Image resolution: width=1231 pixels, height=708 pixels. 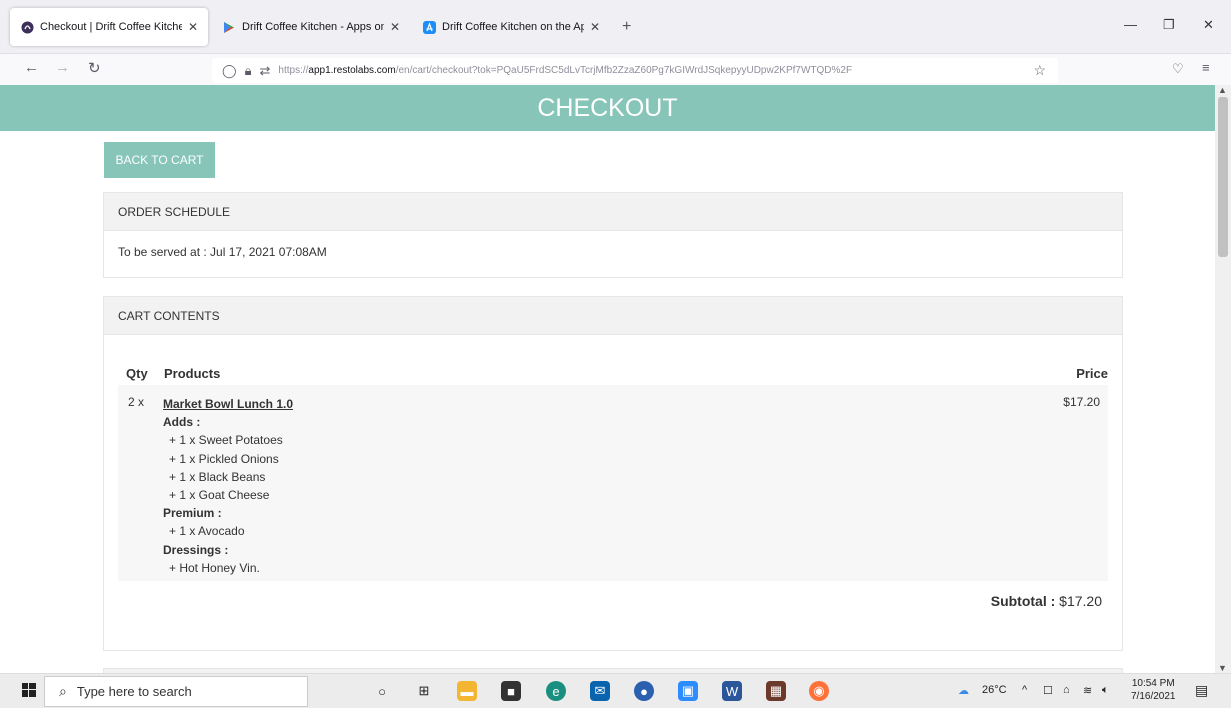 What do you see at coordinates (94, 68) in the screenshot?
I see `reload-icon: ↻` at bounding box center [94, 68].